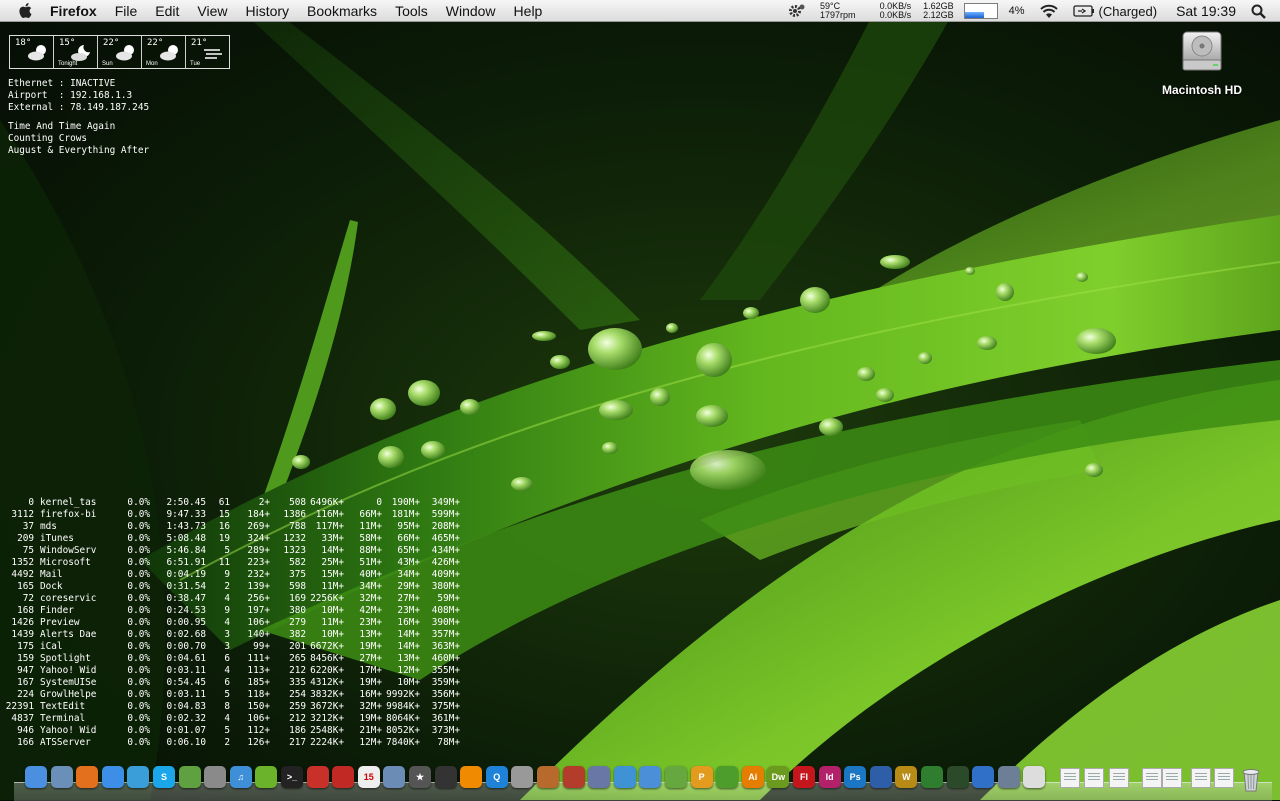  I want to click on pages-icon: P, so click(701, 777).